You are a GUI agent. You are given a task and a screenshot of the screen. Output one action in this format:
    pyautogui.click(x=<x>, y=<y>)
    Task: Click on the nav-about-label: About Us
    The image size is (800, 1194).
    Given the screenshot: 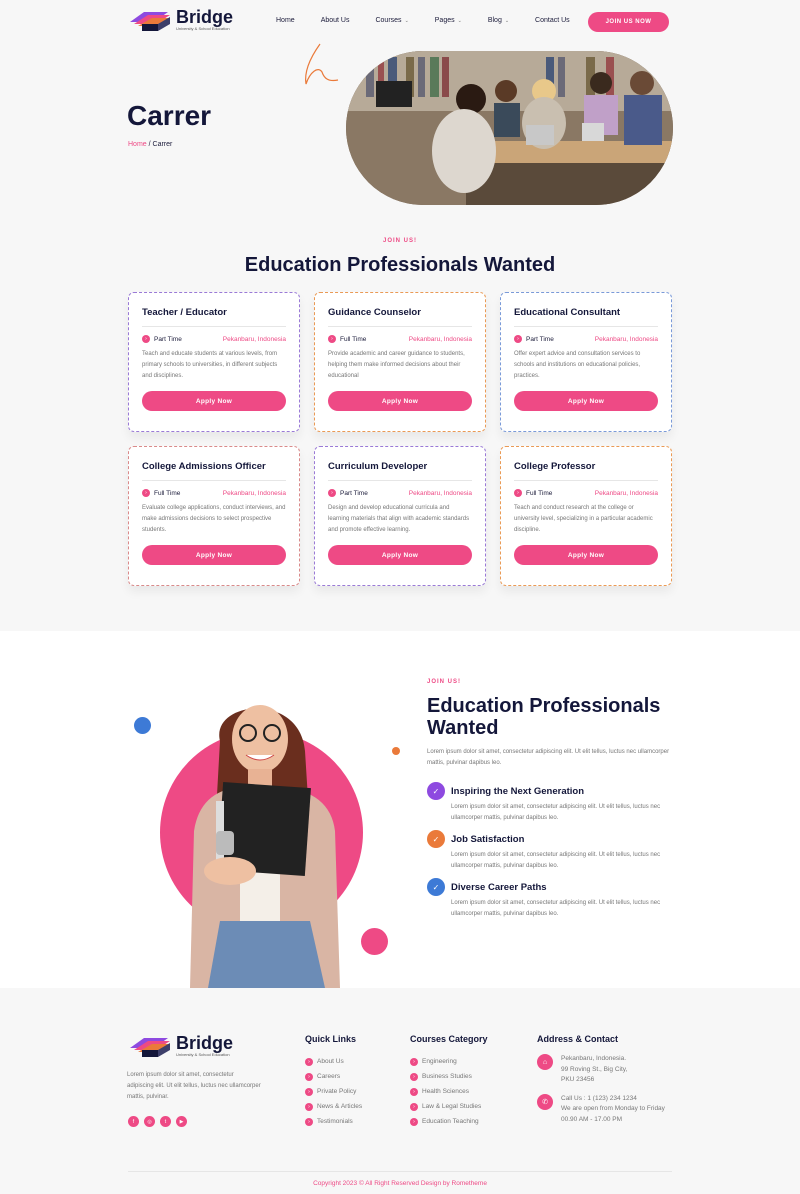 What is the action you would take?
    pyautogui.click(x=335, y=20)
    